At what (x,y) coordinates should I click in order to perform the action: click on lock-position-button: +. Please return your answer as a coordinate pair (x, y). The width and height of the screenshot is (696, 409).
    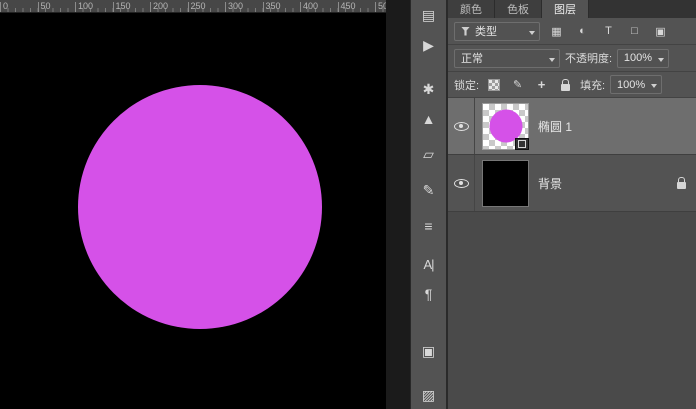
    Looking at the image, I should click on (541, 85).